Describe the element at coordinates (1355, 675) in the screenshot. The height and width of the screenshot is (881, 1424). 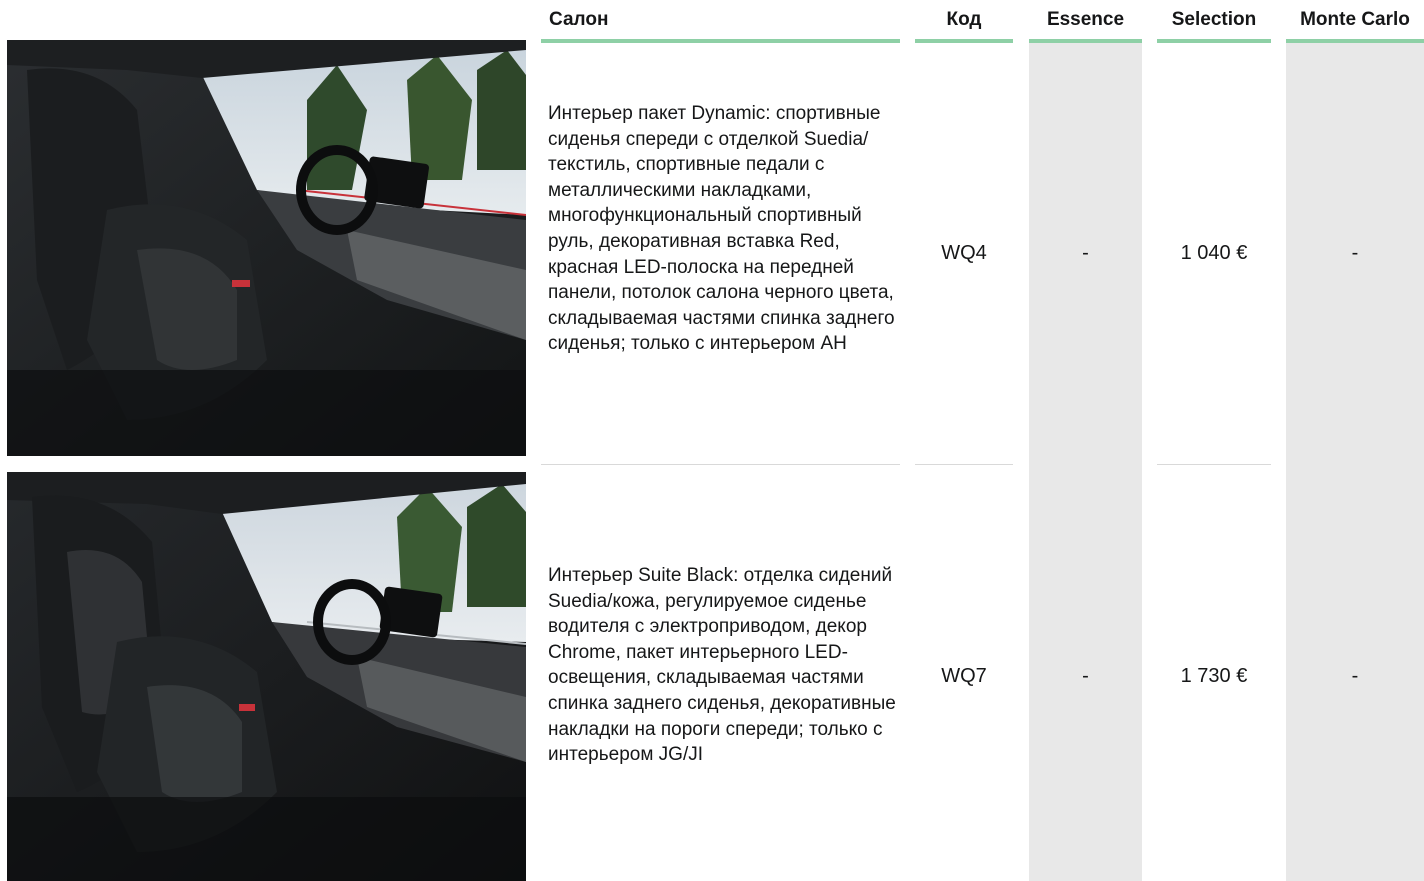
I see `row-2-monte-carlo: -` at that location.